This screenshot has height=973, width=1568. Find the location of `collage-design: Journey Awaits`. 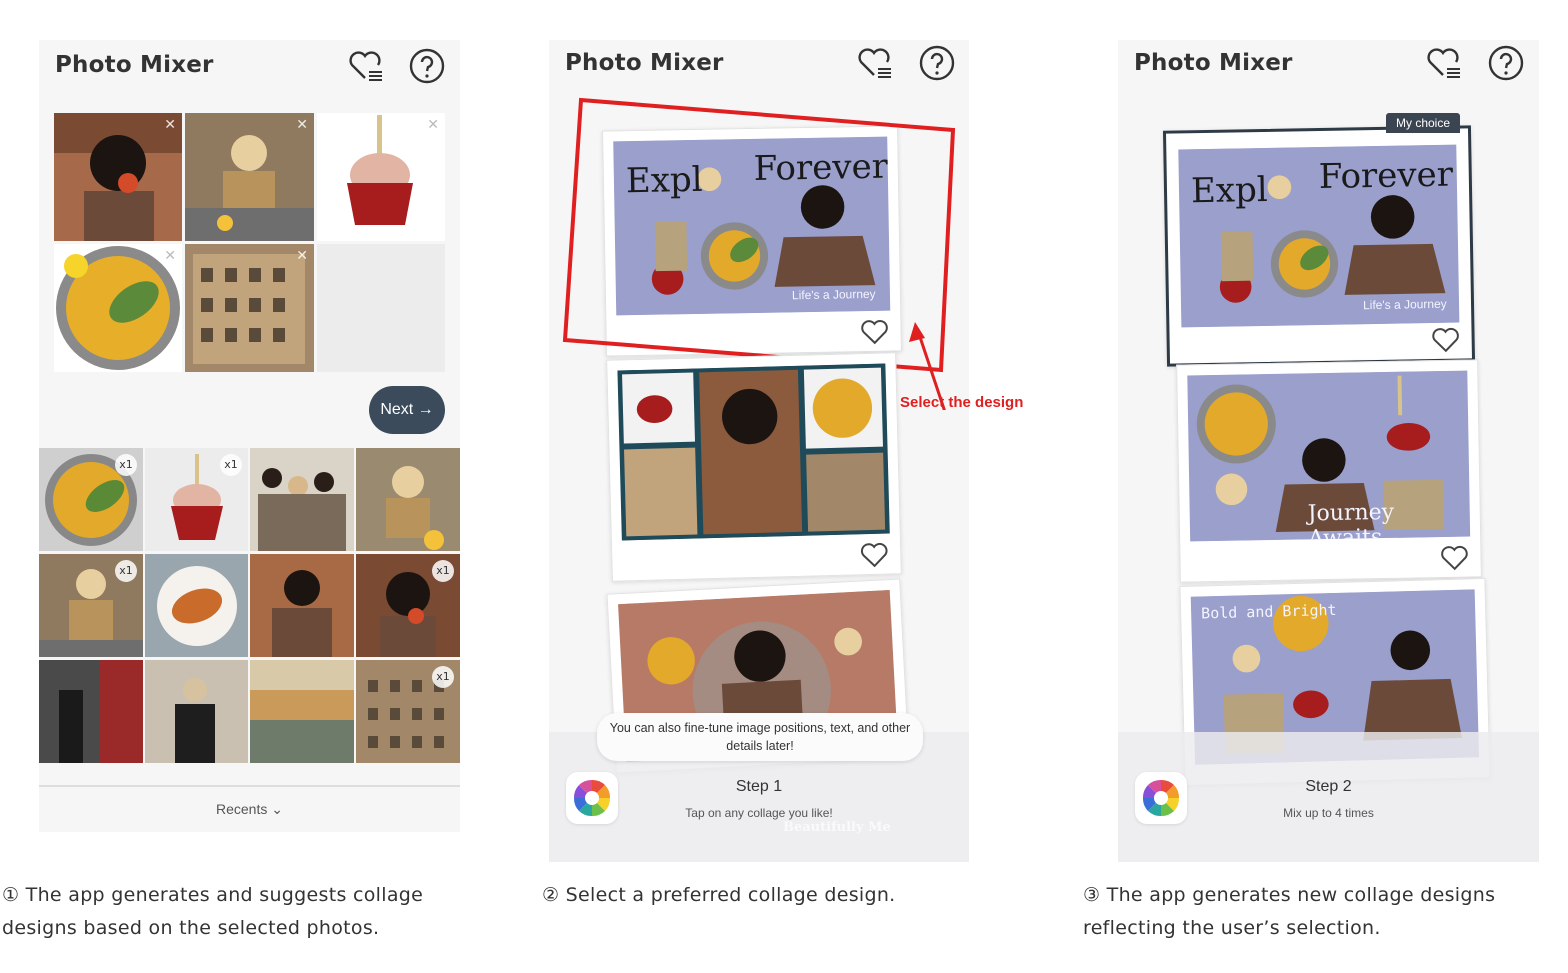

collage-design: Journey Awaits is located at coordinates (1329, 456).